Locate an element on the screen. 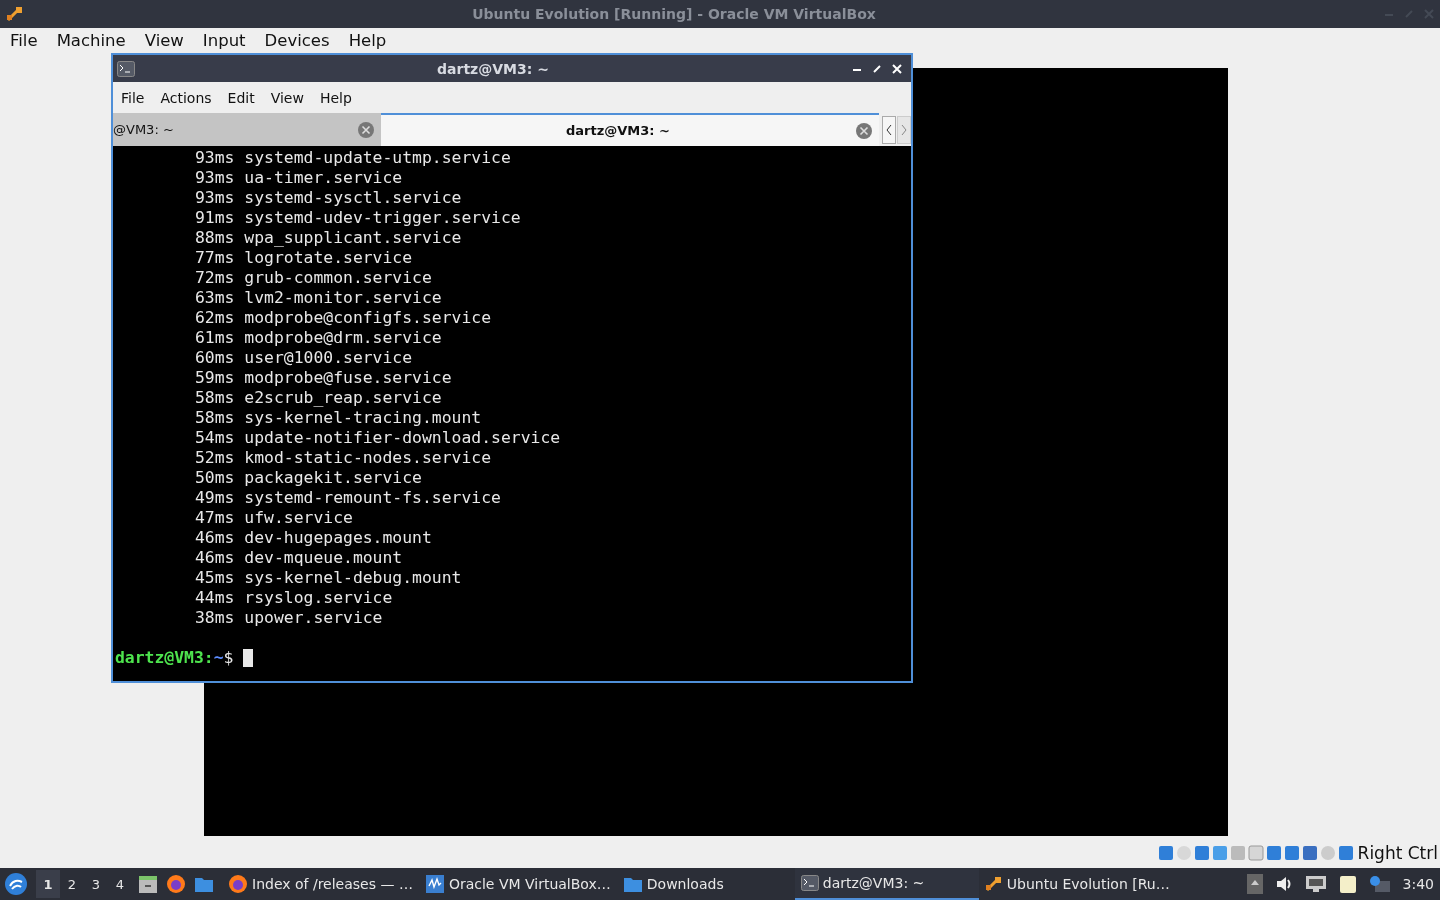 The image size is (1440, 900). output-line: 46ms dev-hugepages.mount is located at coordinates (313, 538).